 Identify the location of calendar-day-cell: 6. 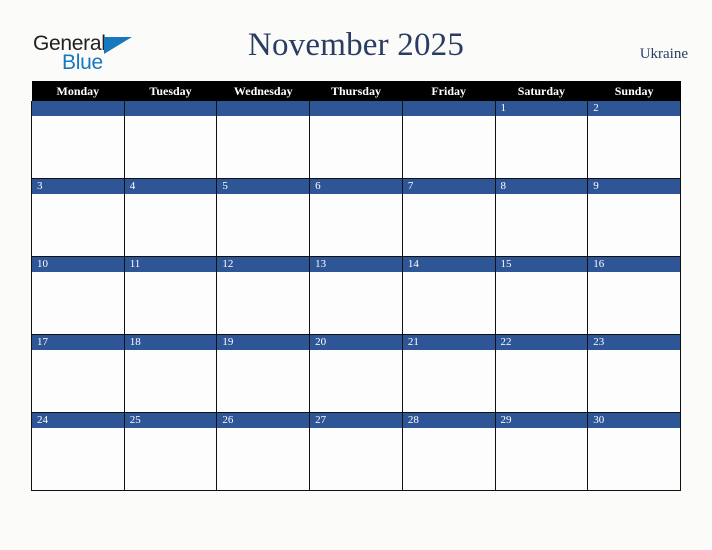
(356, 217).